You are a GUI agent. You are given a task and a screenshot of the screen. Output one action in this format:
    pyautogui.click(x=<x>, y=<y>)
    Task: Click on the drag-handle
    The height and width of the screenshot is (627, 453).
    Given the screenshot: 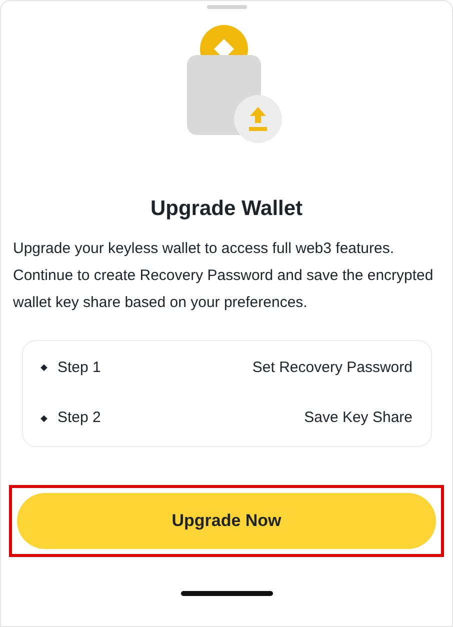 What is the action you would take?
    pyautogui.click(x=226, y=7)
    